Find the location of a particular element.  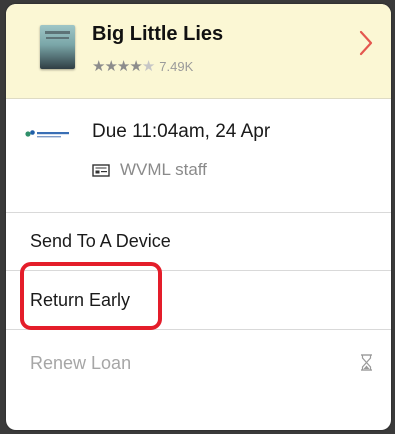

renew-loan-button: Renew Loan is located at coordinates (198, 363).